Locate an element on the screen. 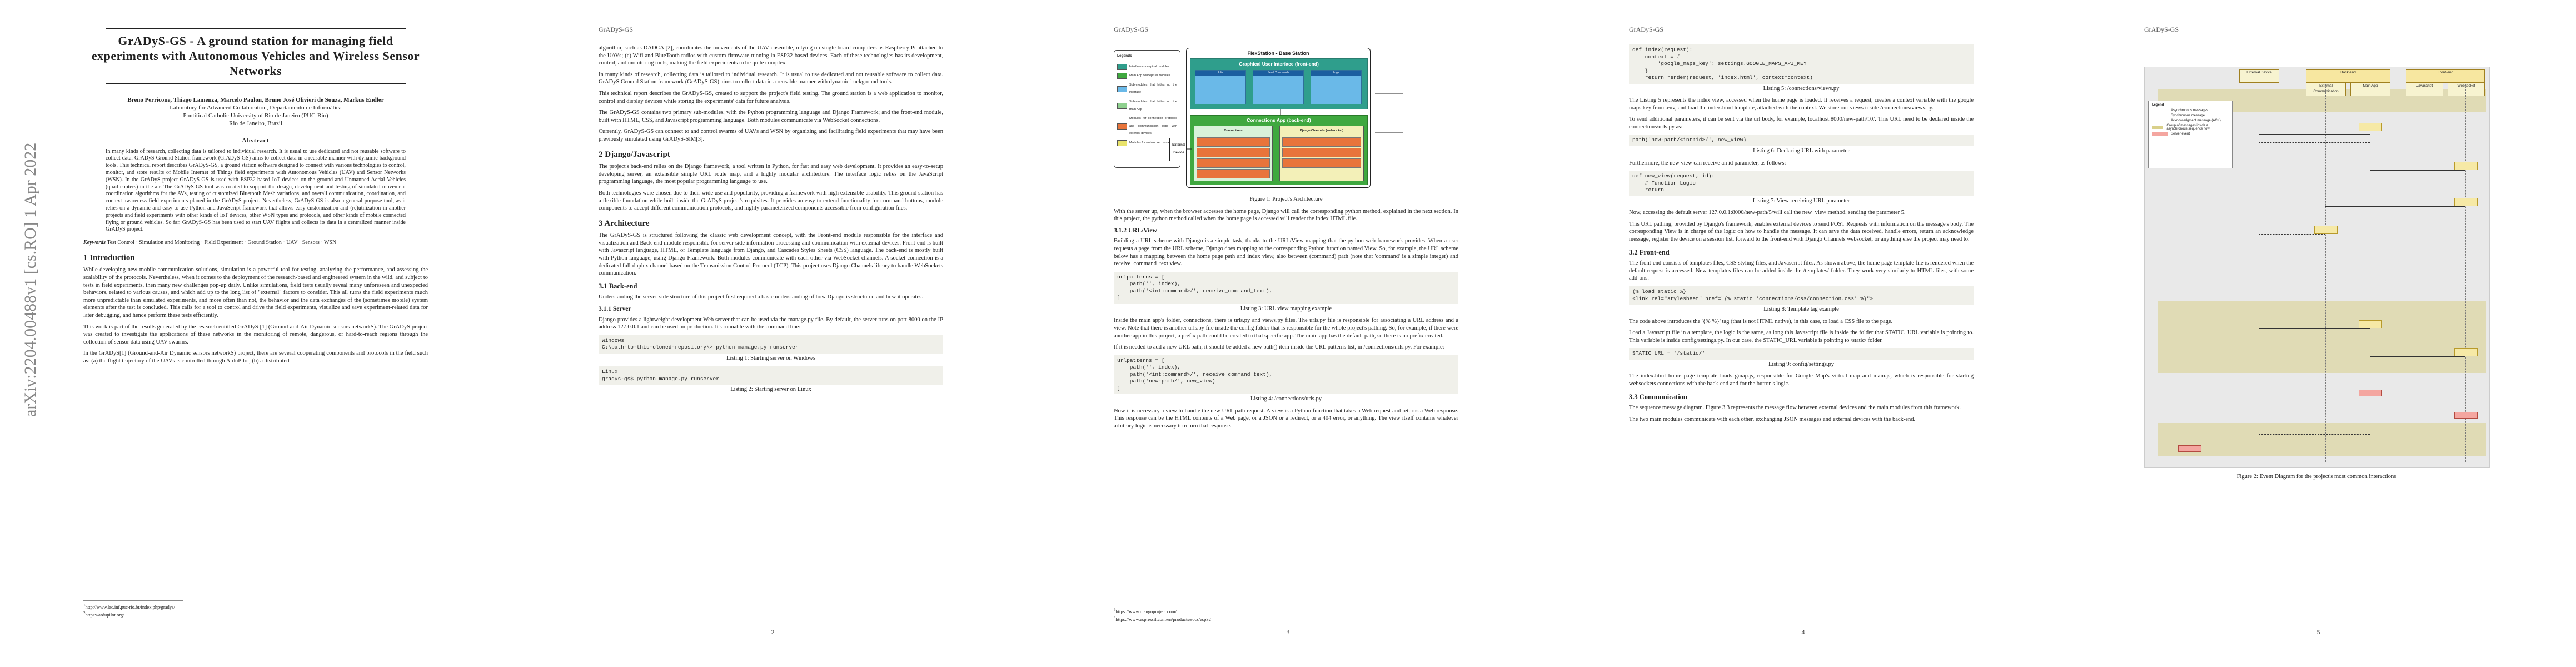 This screenshot has width=2576, height=667. section-3-3-heading: 3.3 Communication is located at coordinates (1658, 396).